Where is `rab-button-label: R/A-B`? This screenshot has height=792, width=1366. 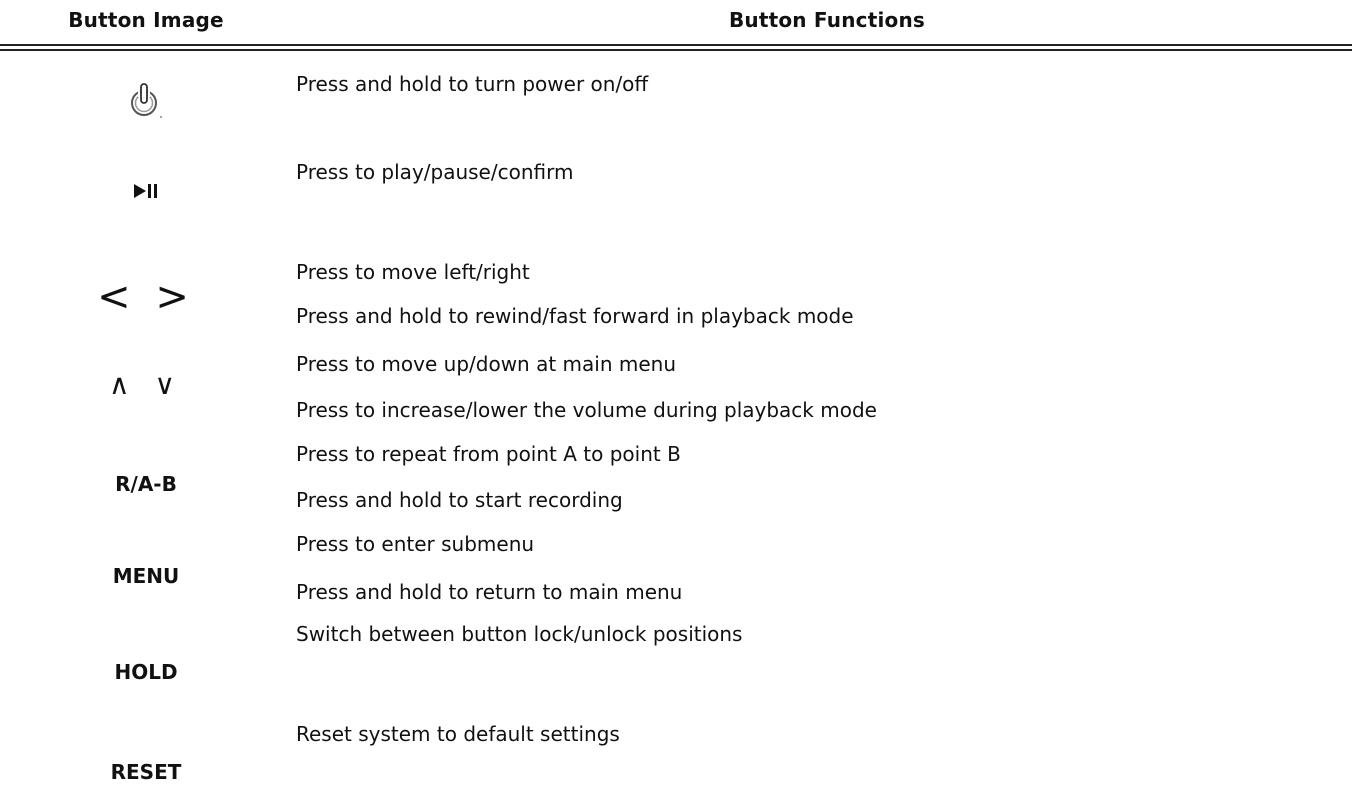 rab-button-label: R/A-B is located at coordinates (146, 484).